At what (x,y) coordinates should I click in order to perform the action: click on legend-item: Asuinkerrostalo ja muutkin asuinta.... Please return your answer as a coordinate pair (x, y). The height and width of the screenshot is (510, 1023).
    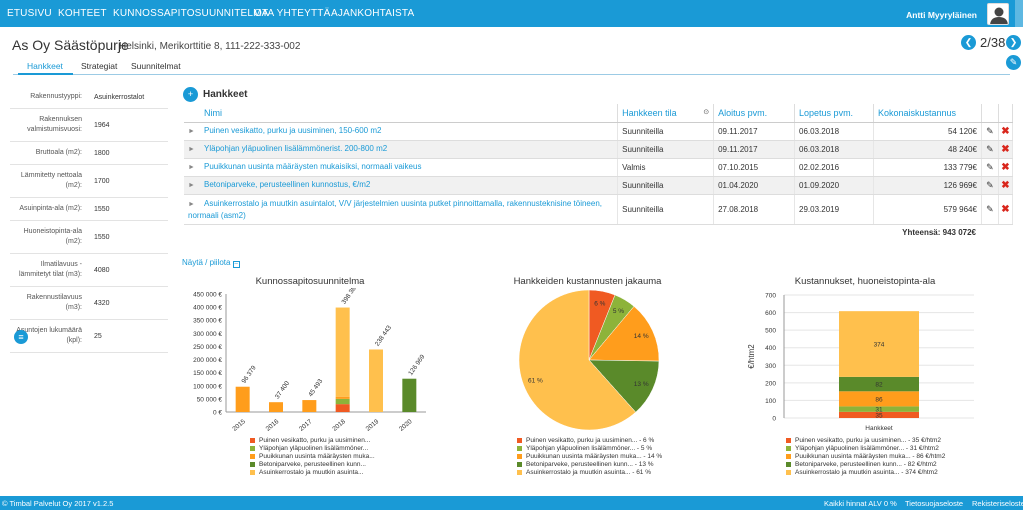
    Looking at the image, I should click on (312, 472).